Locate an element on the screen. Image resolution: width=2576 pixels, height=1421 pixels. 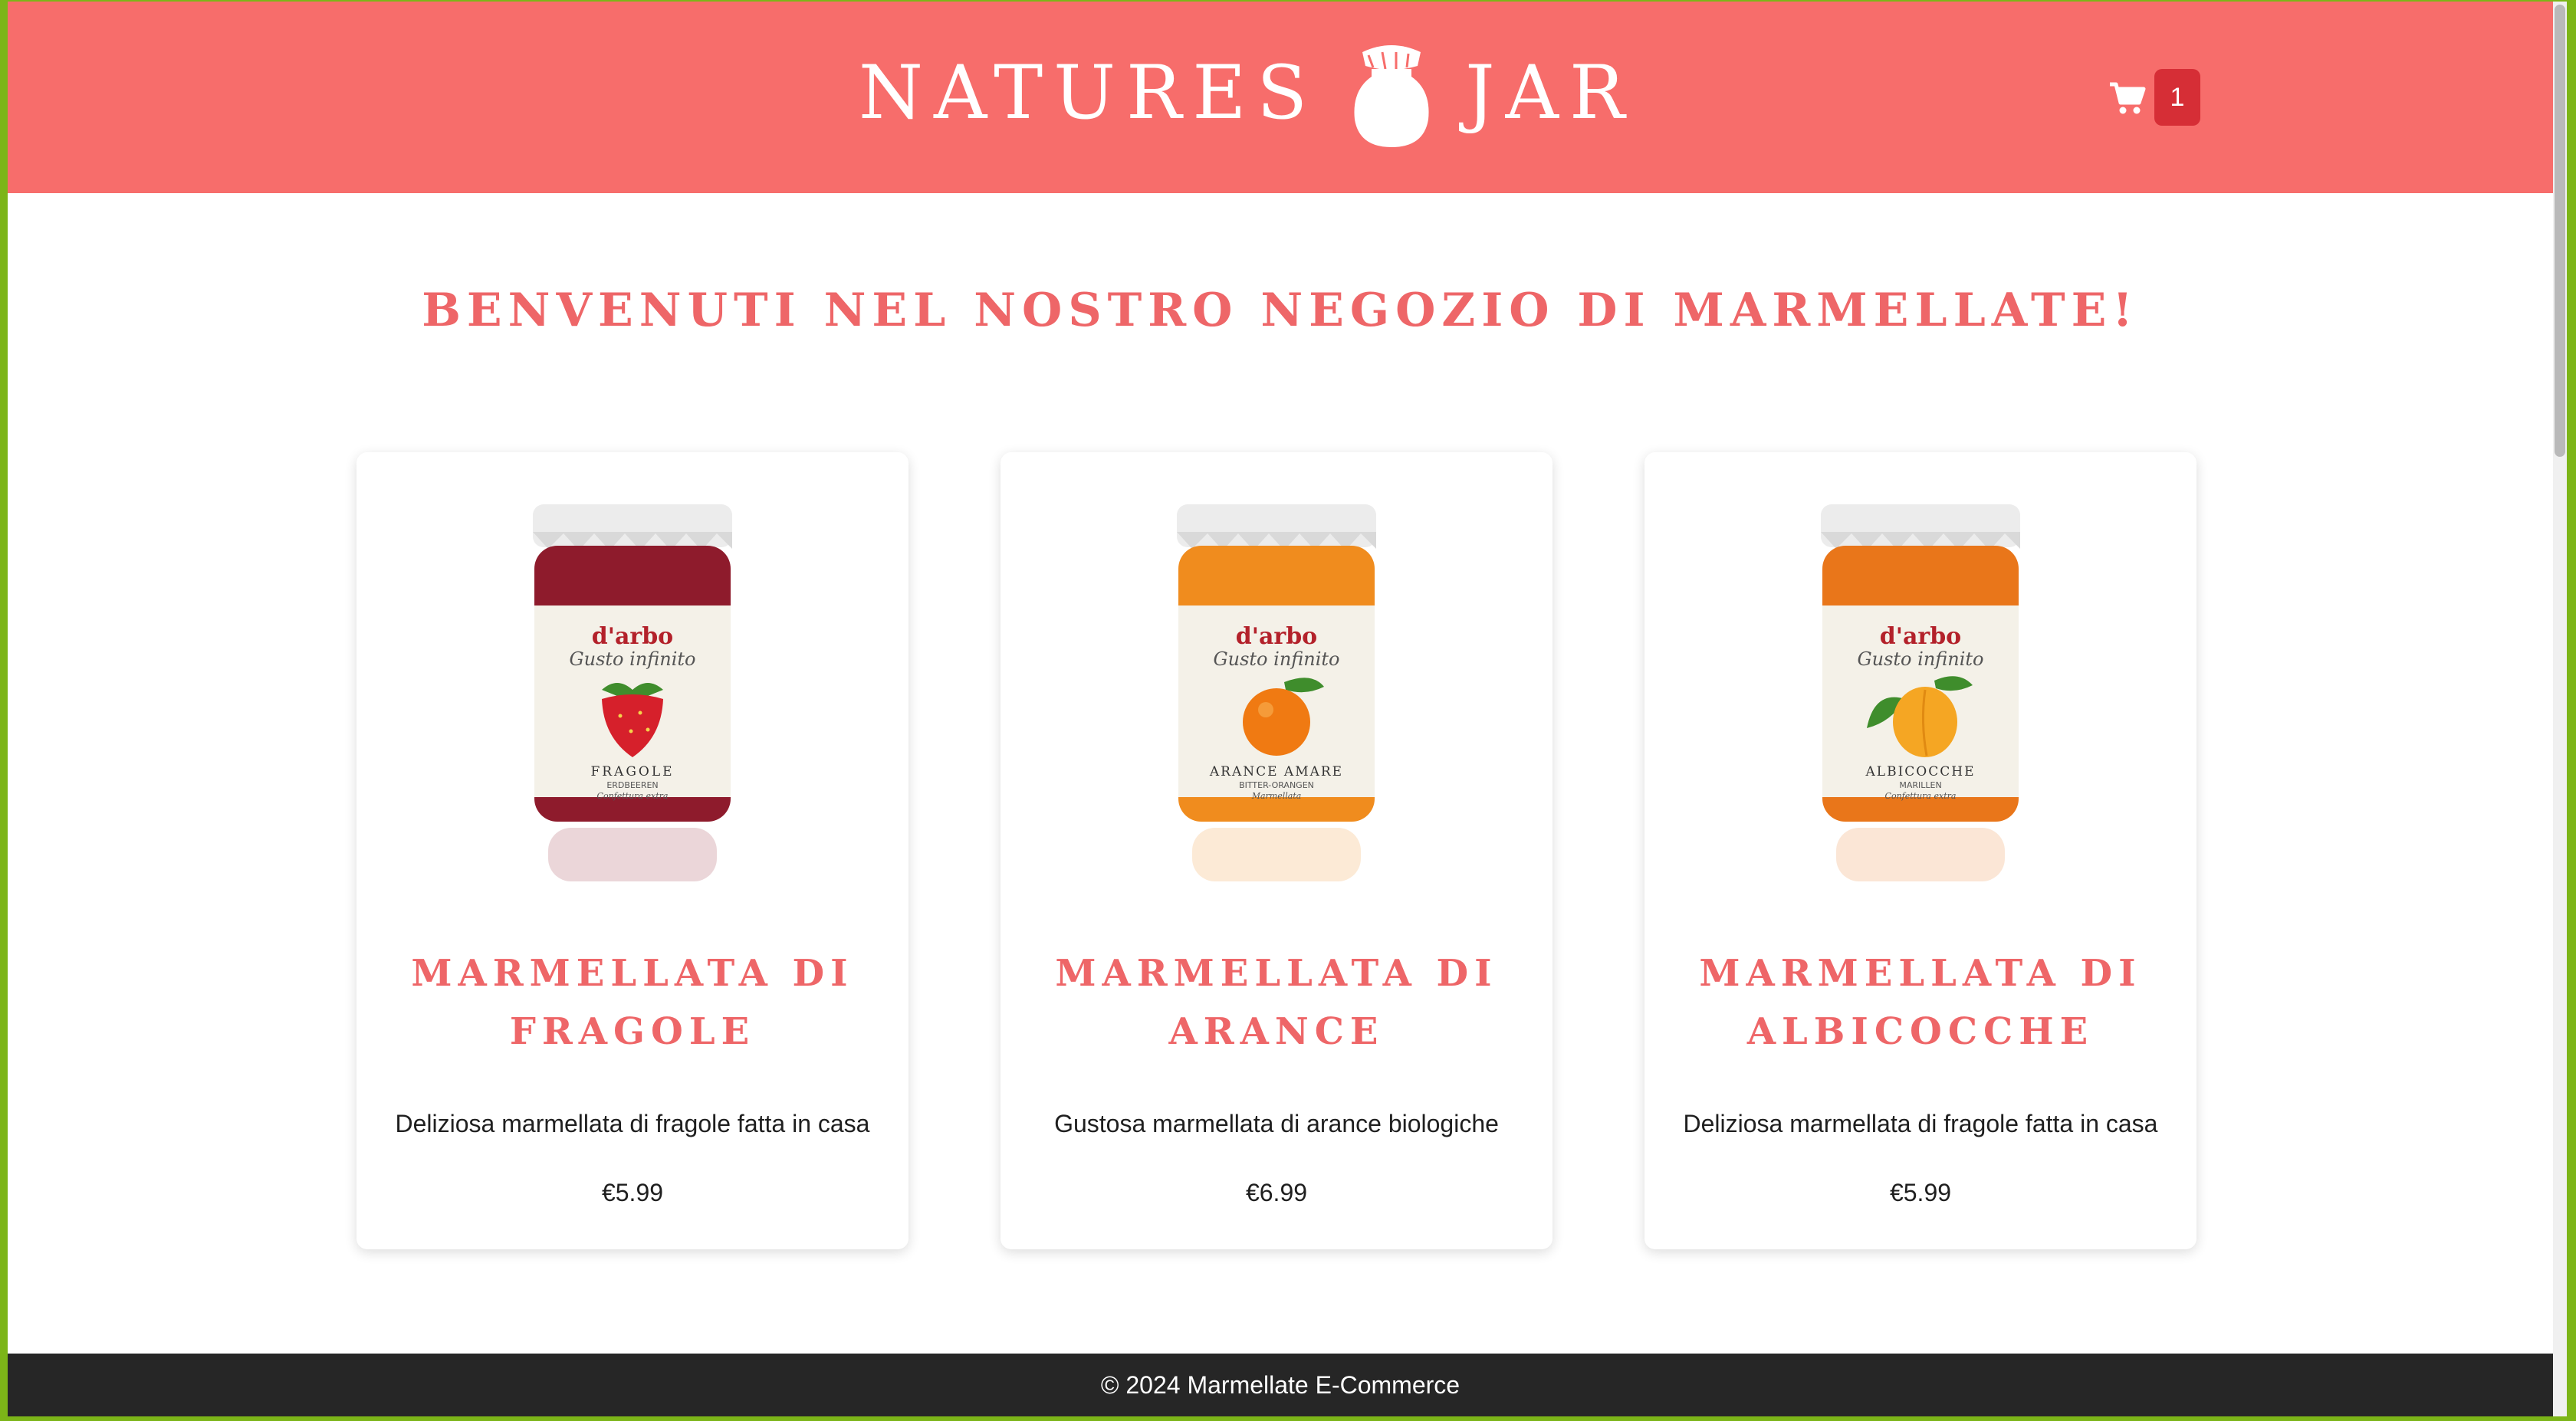
fruit-alt-label: ERDBEEREN is located at coordinates (632, 785).